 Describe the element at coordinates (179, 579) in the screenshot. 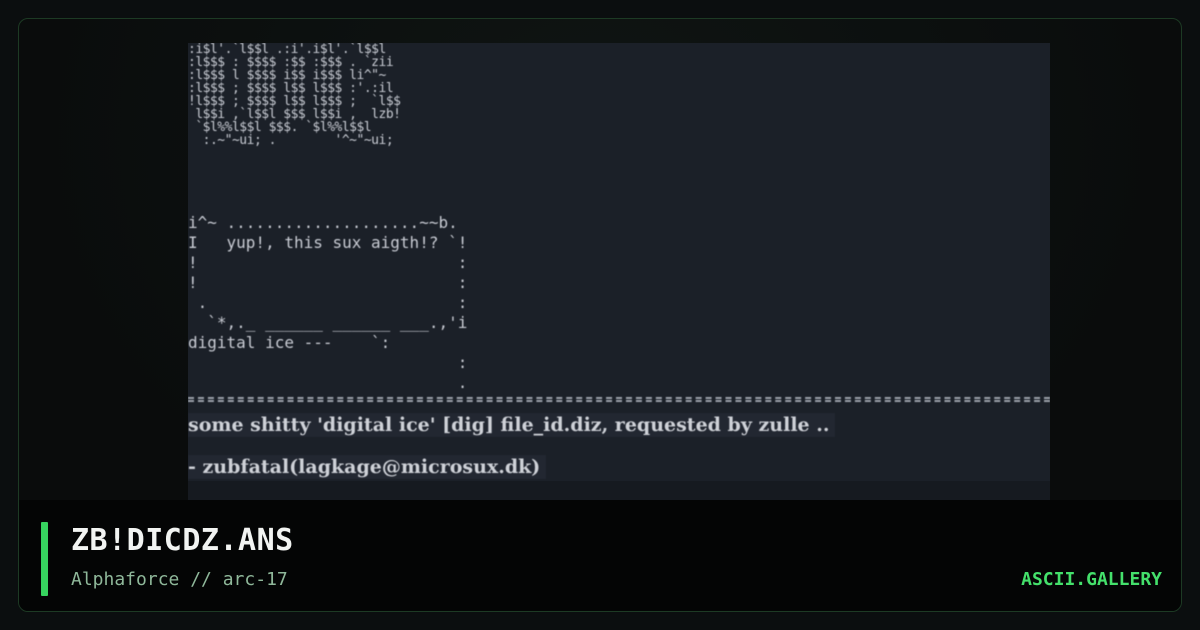

I see `artwork-subtitle: Alphaforce // arc-17` at that location.